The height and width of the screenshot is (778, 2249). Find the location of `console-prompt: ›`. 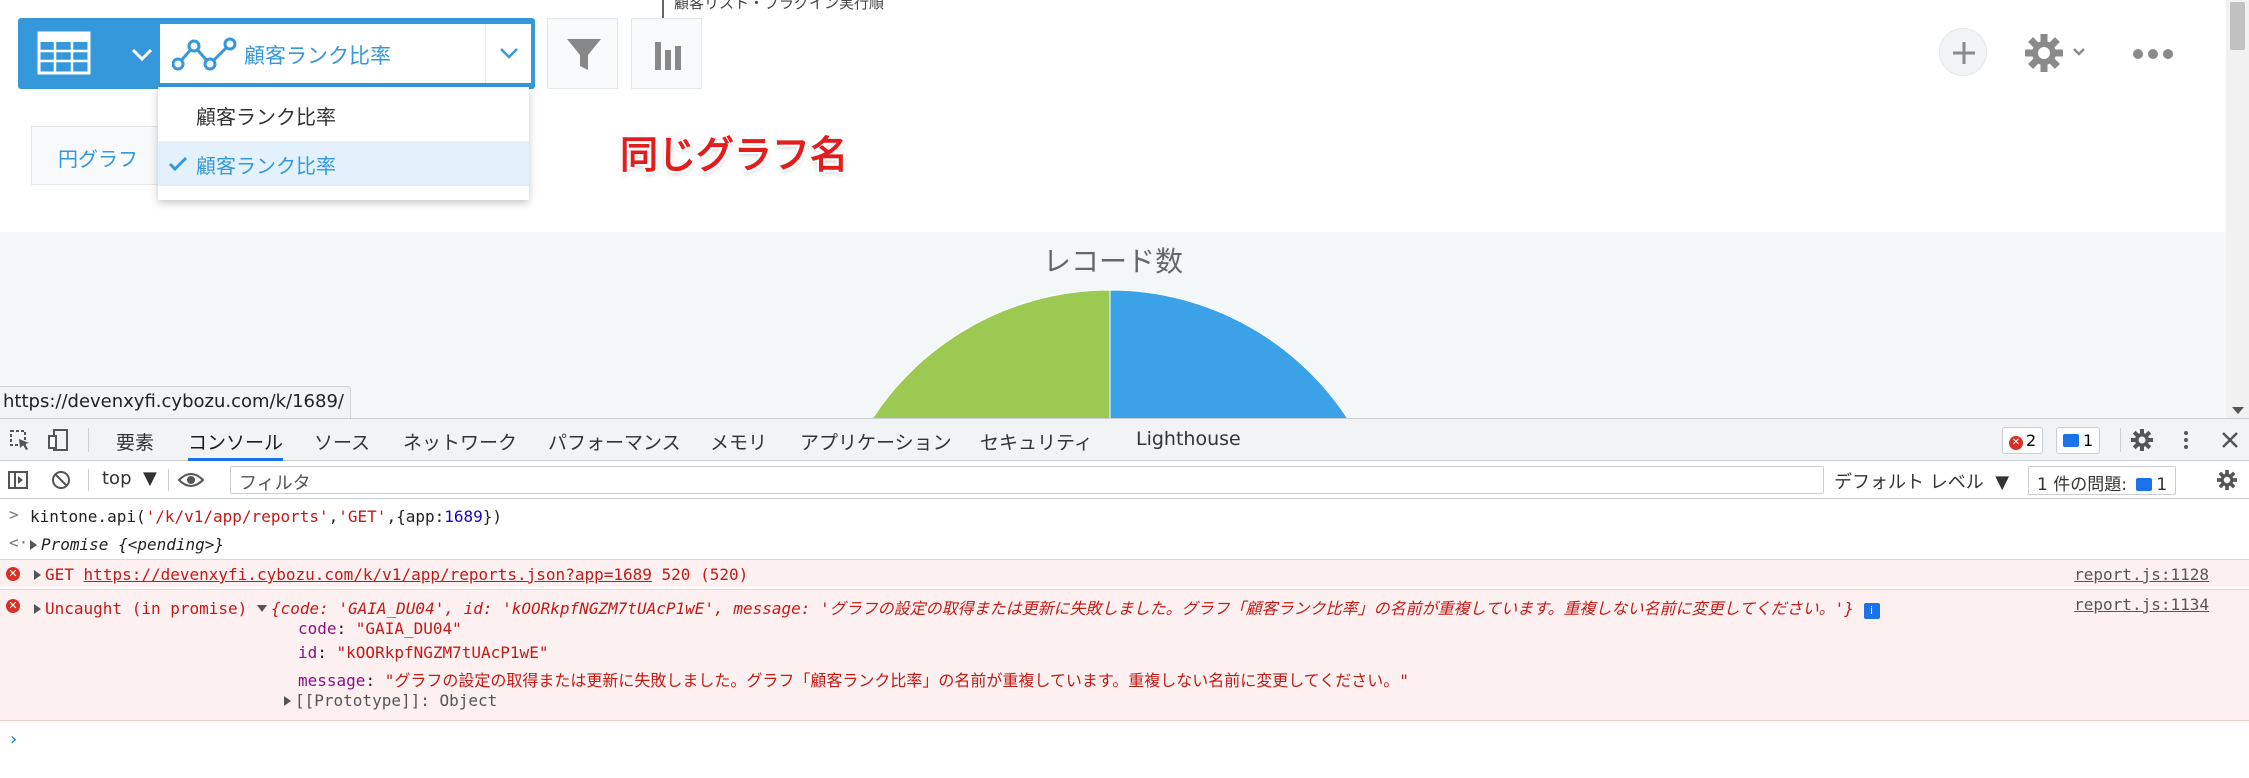

console-prompt: › is located at coordinates (1124, 741).